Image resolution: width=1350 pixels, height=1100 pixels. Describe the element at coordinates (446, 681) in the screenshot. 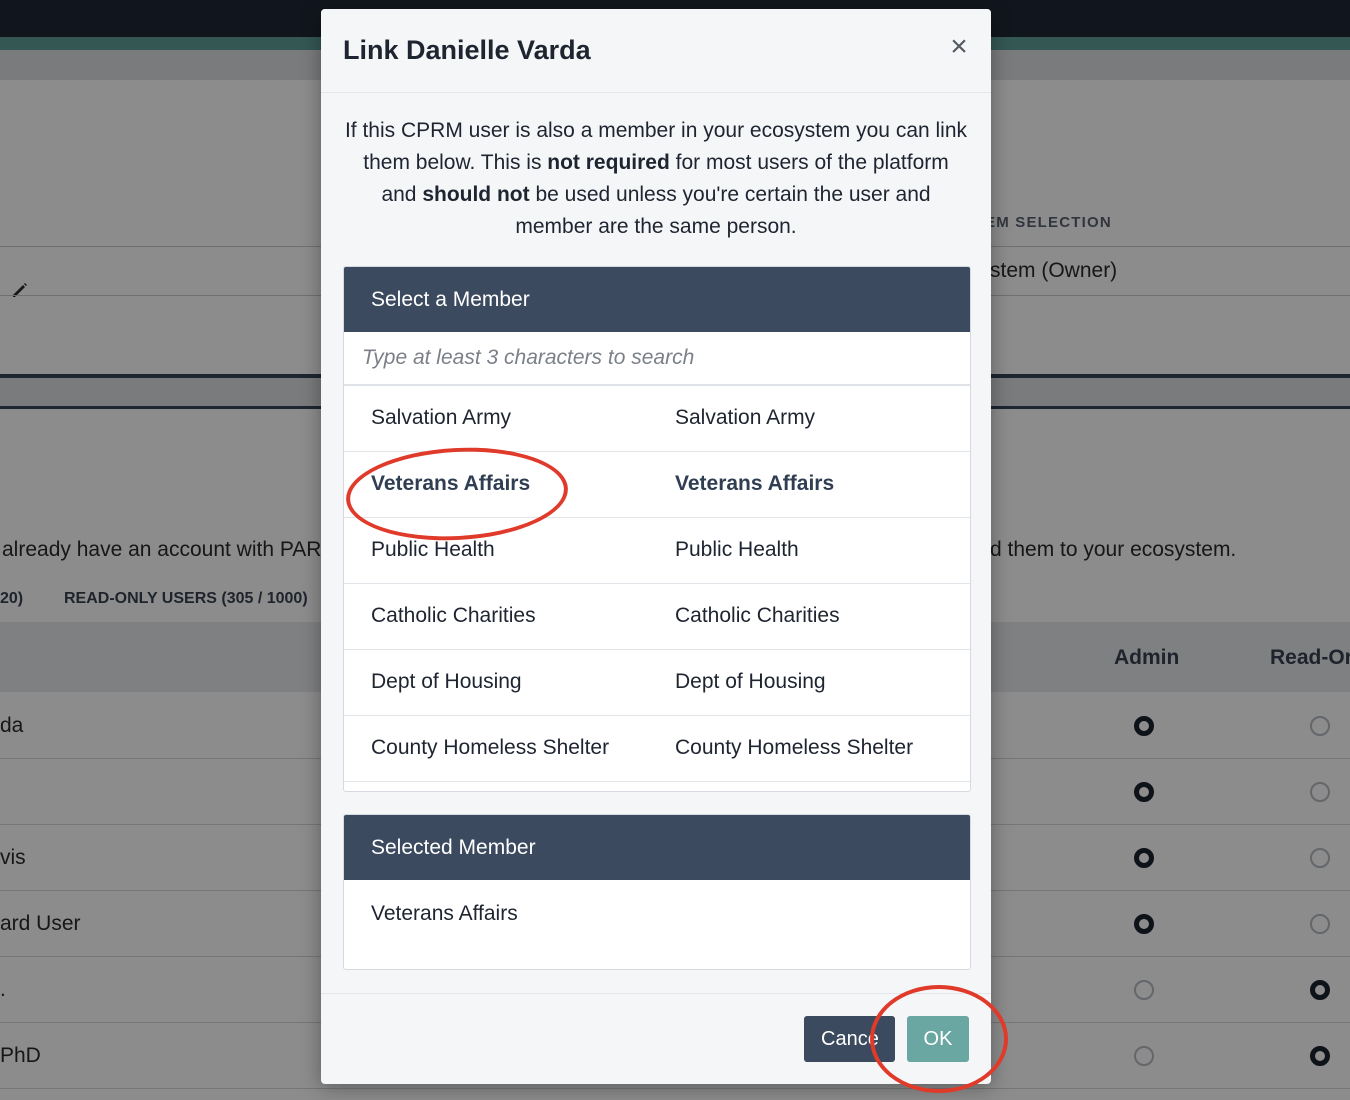

I see `member-name: Dept of Housing` at that location.